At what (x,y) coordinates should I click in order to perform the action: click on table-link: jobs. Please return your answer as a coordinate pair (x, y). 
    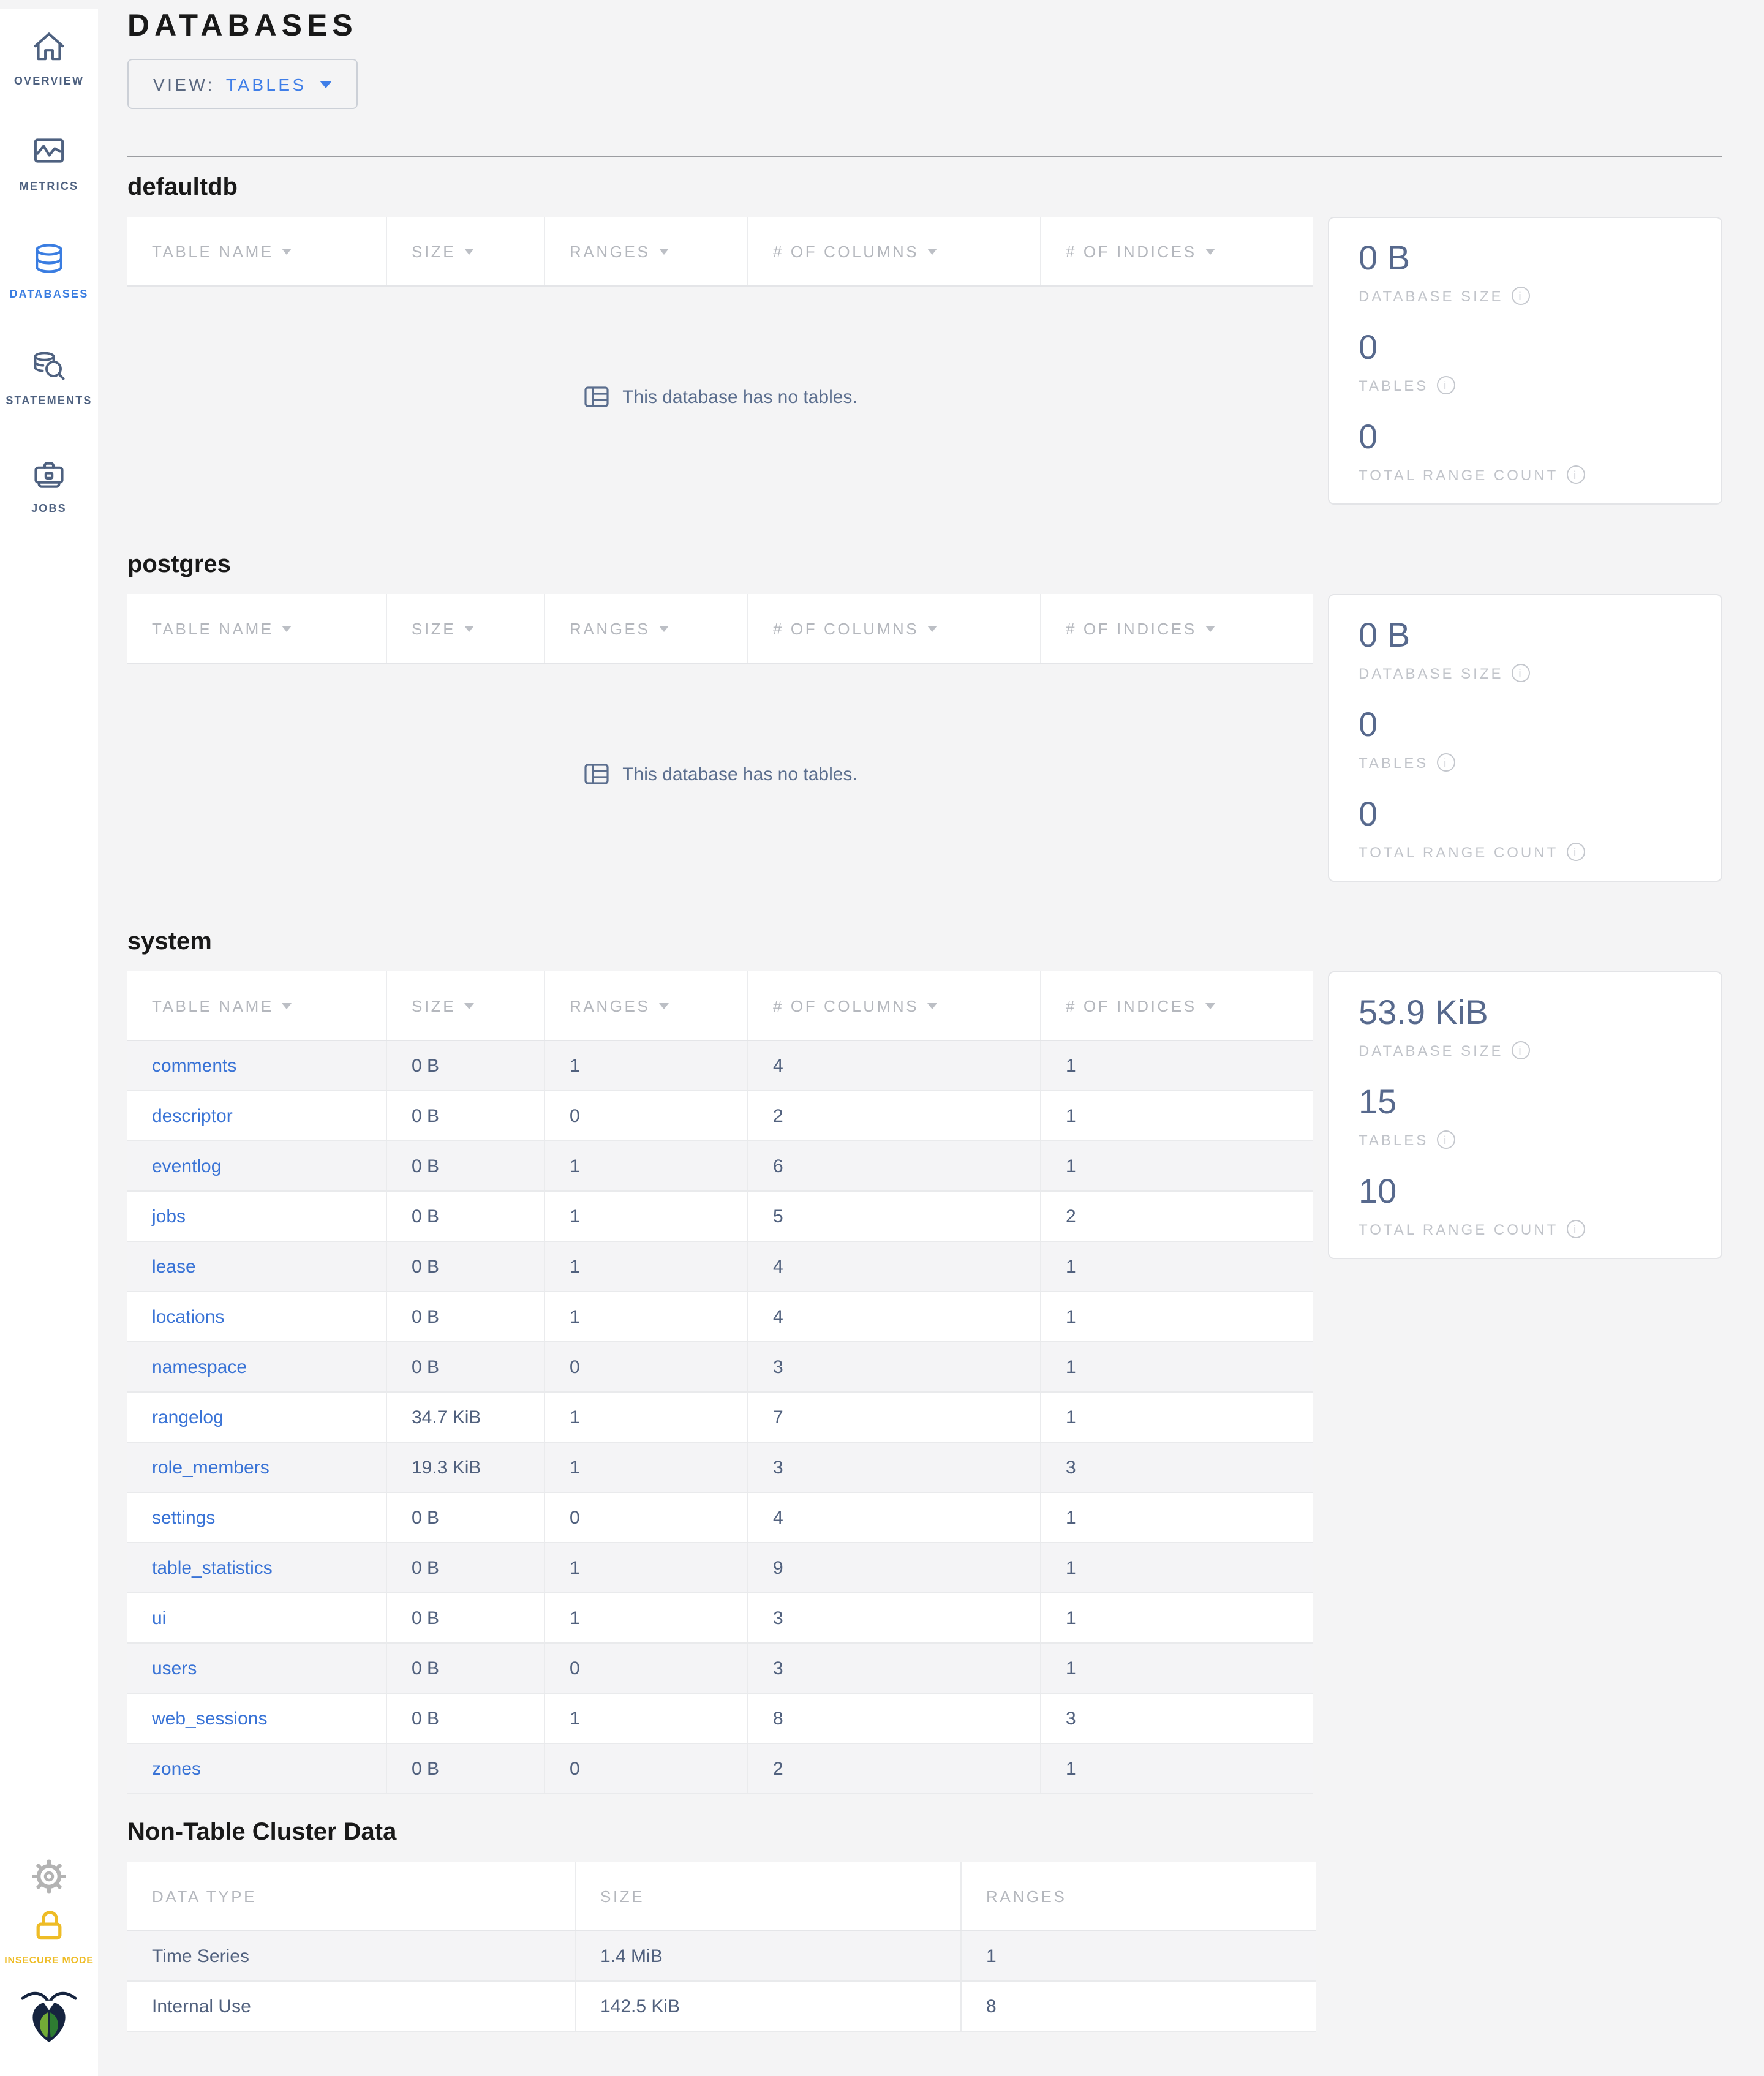
    Looking at the image, I should click on (169, 1217).